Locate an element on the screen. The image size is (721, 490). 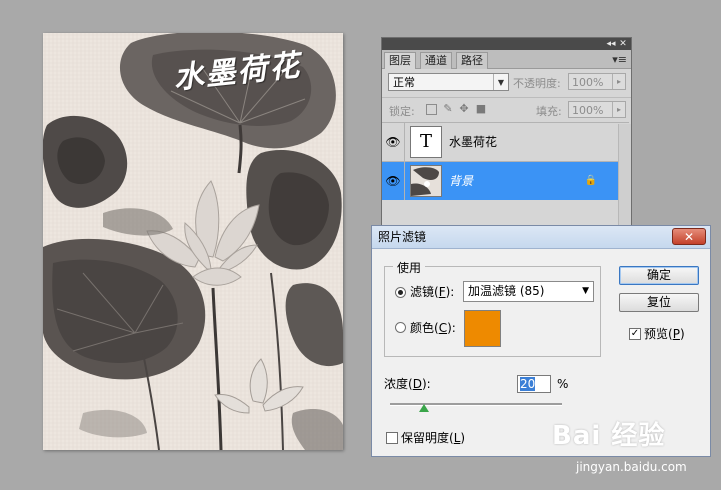
ok-button: 确定 is located at coordinates (659, 275).